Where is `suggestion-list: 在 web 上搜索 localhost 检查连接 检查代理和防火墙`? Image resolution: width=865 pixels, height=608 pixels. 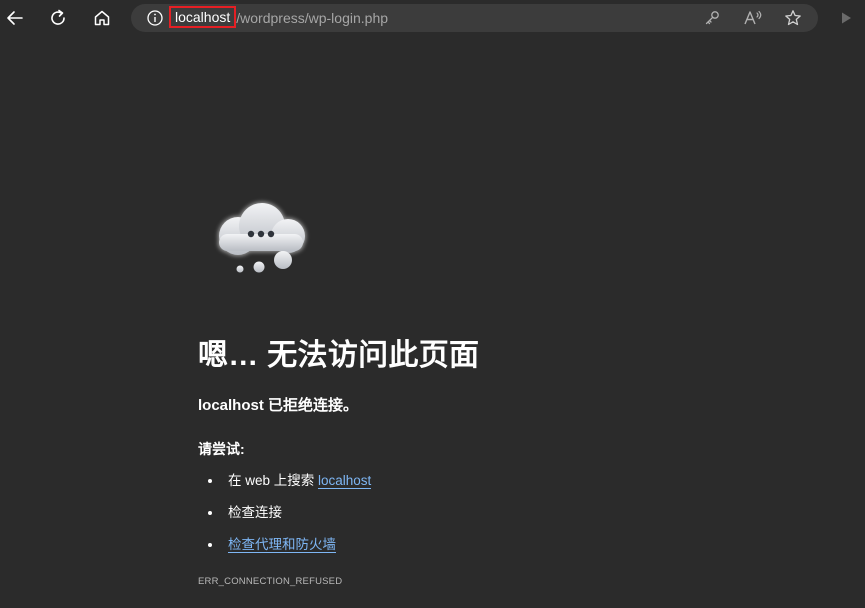
suggestion-list: 在 web 上搜索 localhost 检查连接 检查代理和防火墙 is located at coordinates (285, 514).